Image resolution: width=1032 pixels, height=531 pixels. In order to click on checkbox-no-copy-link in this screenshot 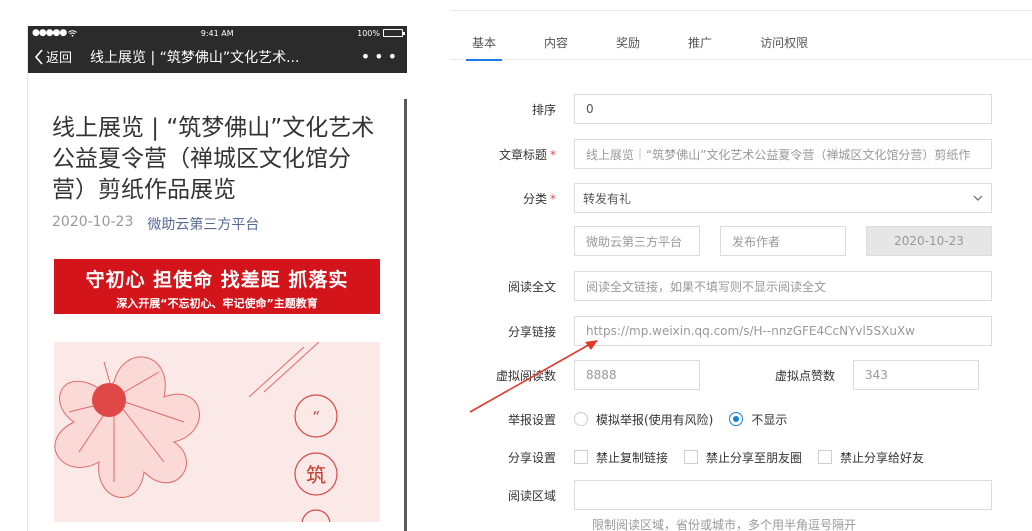, I will do `click(581, 457)`.